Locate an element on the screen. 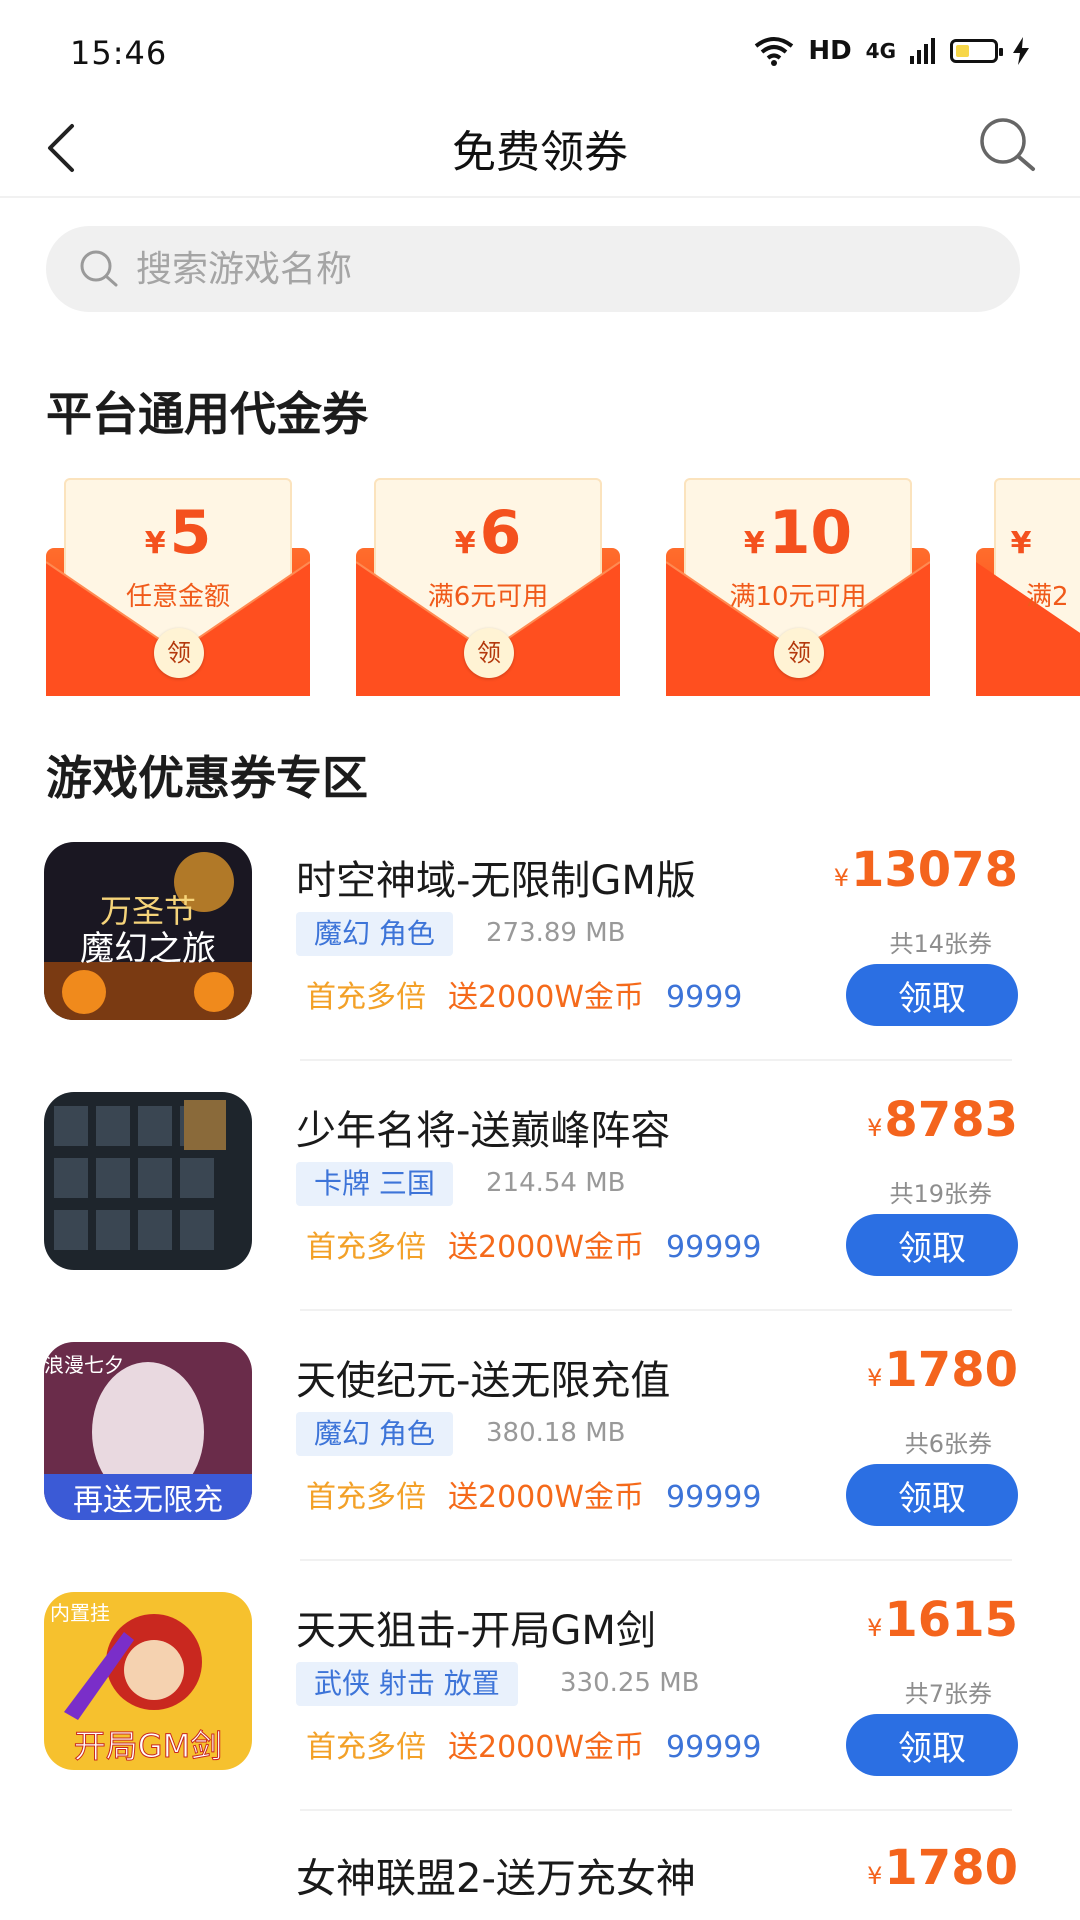 The width and height of the screenshot is (1080, 1920). page-title: 免费领券 is located at coordinates (540, 152).